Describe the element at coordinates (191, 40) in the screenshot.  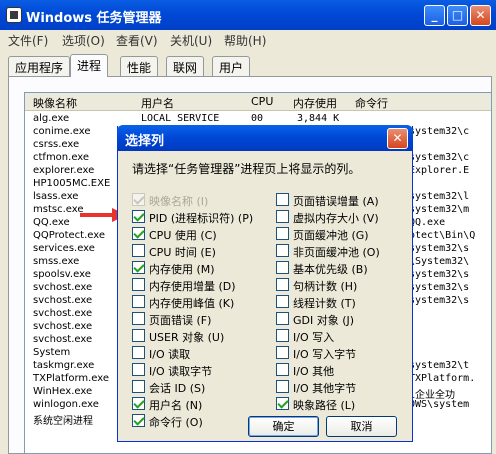
I see `menu-shutdown: 关机(U)` at that location.